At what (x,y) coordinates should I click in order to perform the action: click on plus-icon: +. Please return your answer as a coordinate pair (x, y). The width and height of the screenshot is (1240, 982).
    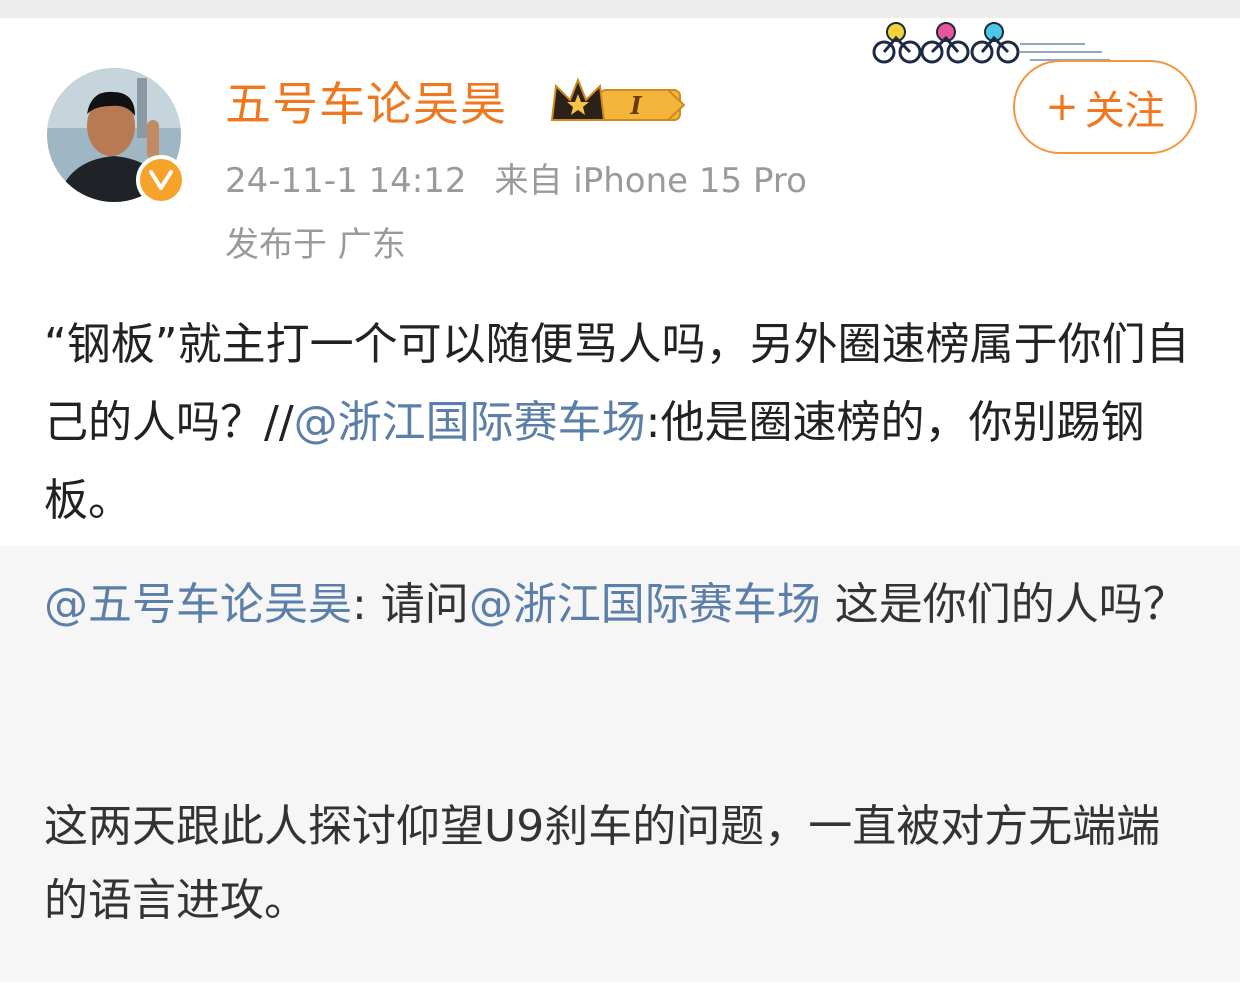
    Looking at the image, I should click on (1062, 107).